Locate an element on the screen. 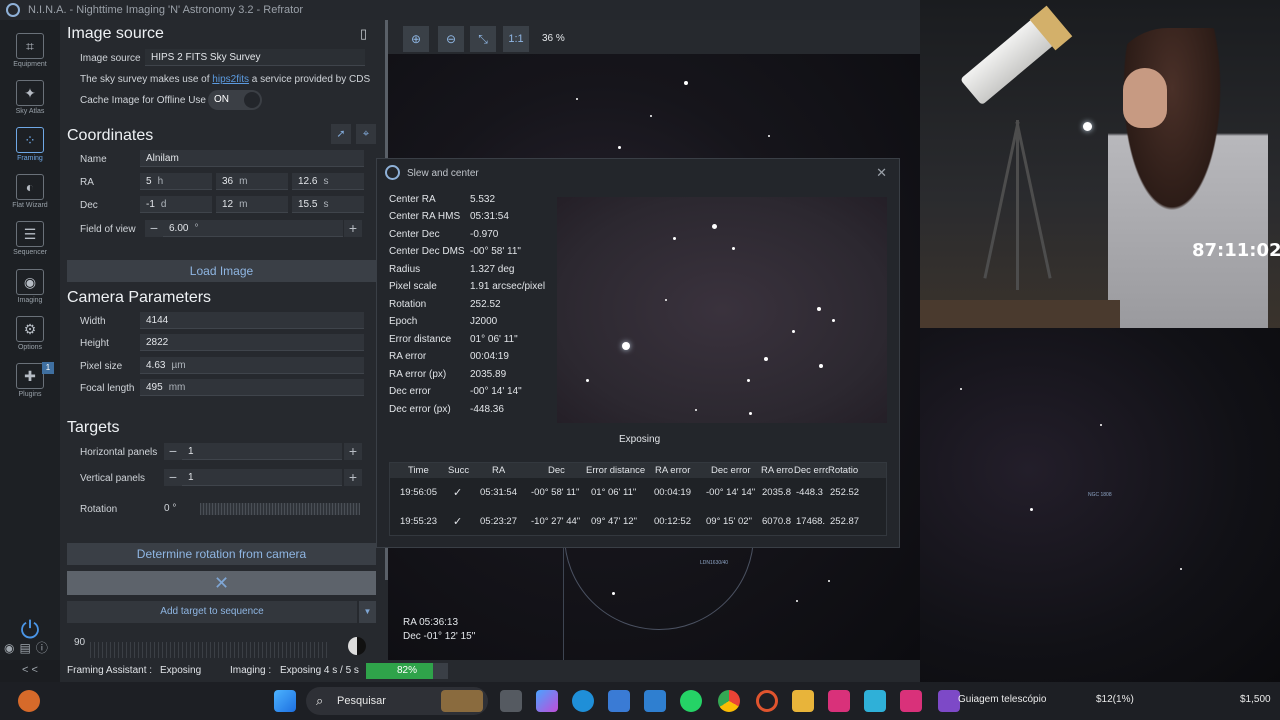 This screenshot has width=1280, height=720. book-icon: ▤ is located at coordinates (27, 648).